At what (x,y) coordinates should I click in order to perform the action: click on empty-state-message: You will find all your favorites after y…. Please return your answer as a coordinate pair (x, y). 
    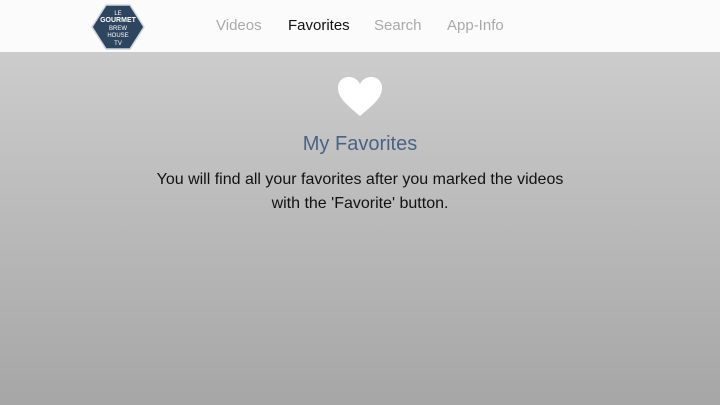
    Looking at the image, I should click on (360, 192).